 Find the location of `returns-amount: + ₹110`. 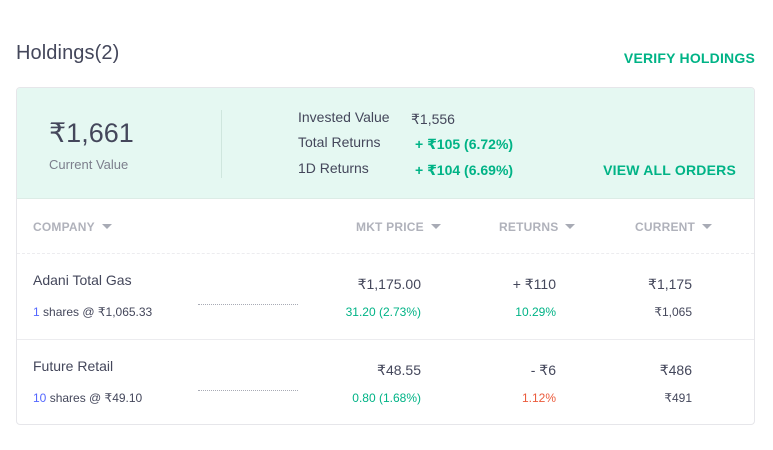

returns-amount: + ₹110 is located at coordinates (534, 284).